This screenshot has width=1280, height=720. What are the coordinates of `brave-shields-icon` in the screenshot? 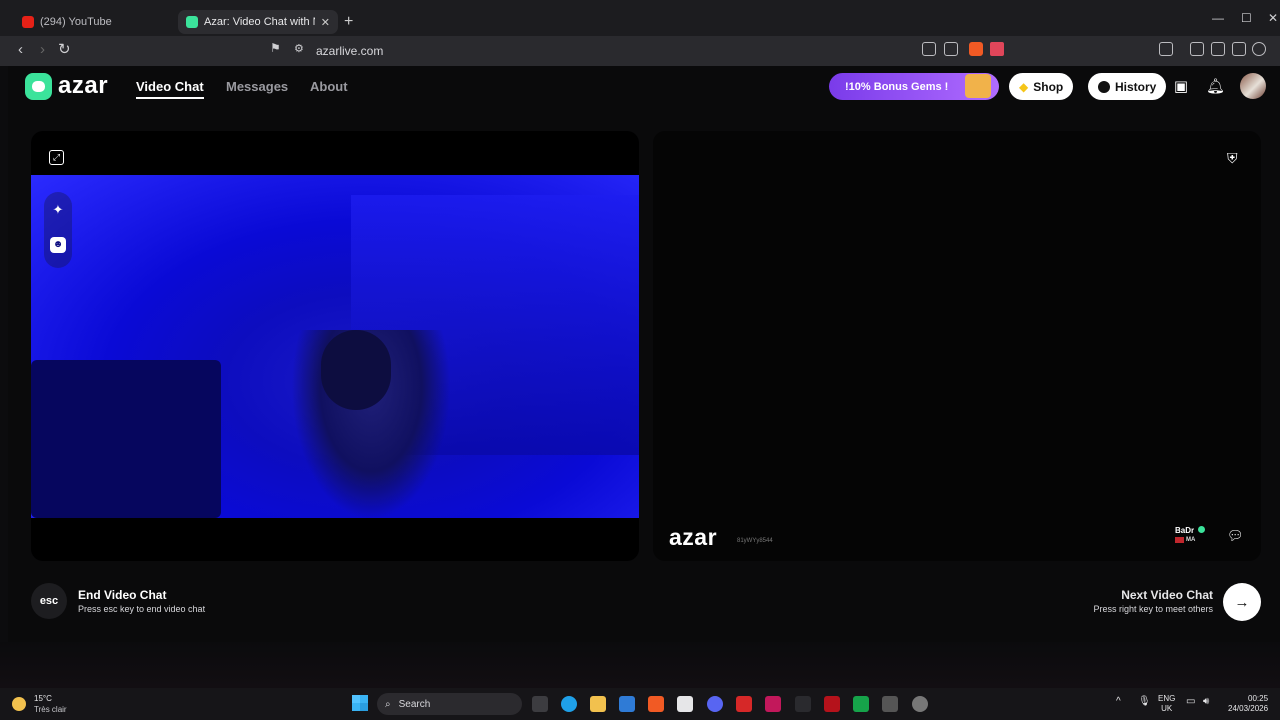 It's located at (976, 49).